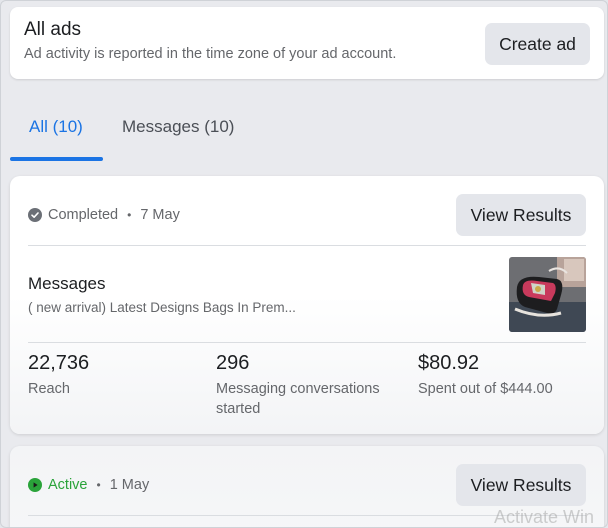 This screenshot has width=608, height=528. What do you see at coordinates (129, 485) in the screenshot?
I see `status-date: 1 May` at bounding box center [129, 485].